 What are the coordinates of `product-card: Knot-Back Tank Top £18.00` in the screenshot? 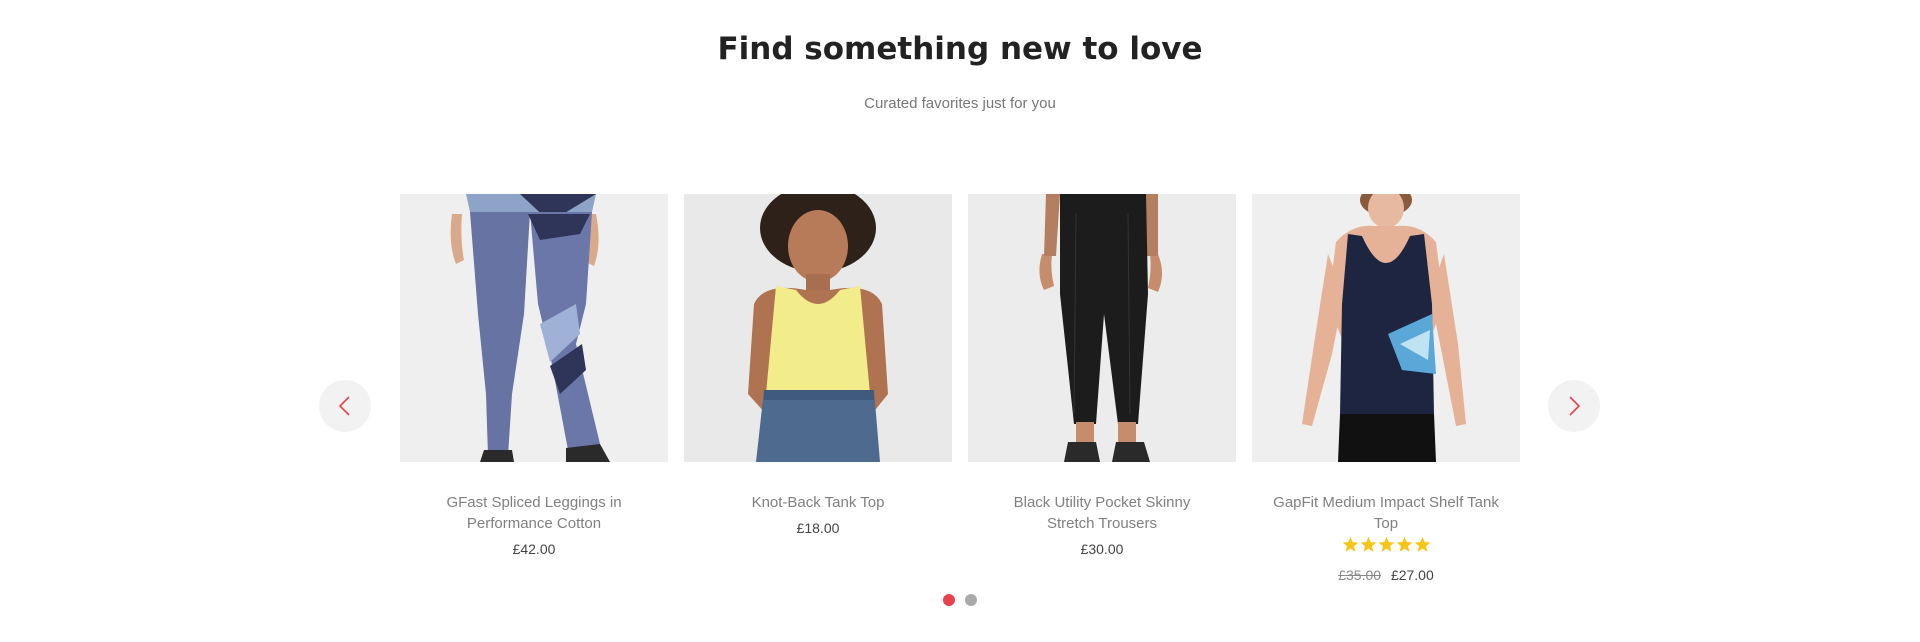 It's located at (818, 365).